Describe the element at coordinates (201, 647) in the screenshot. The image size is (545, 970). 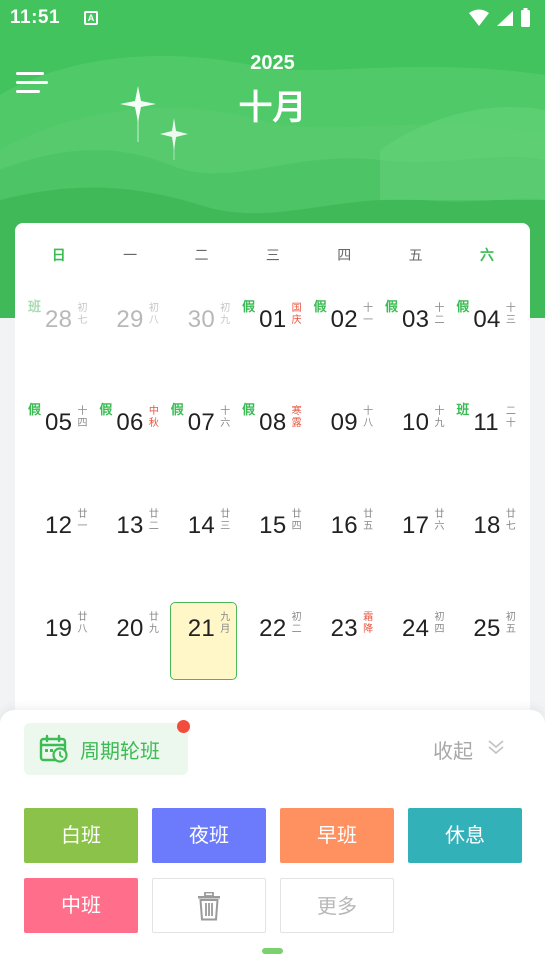
I see `day-cell-today: 21 九月` at that location.